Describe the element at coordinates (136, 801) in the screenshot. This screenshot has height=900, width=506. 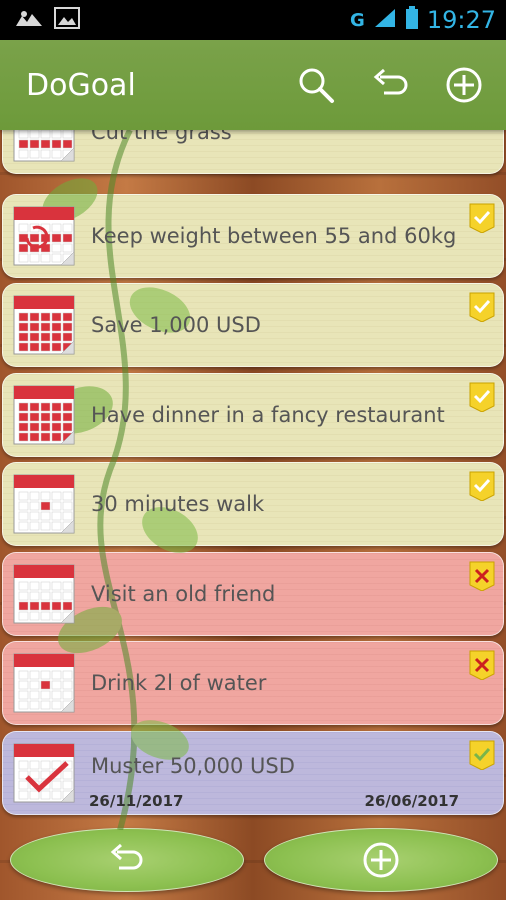
I see `goal-start-date: 26/11/2017` at that location.